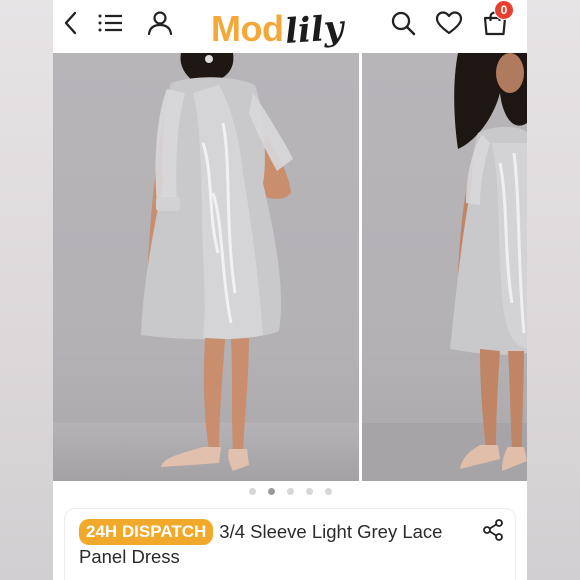 The width and height of the screenshot is (580, 580). What do you see at coordinates (247, 28) in the screenshot?
I see `logo-text-mod: Mod` at bounding box center [247, 28].